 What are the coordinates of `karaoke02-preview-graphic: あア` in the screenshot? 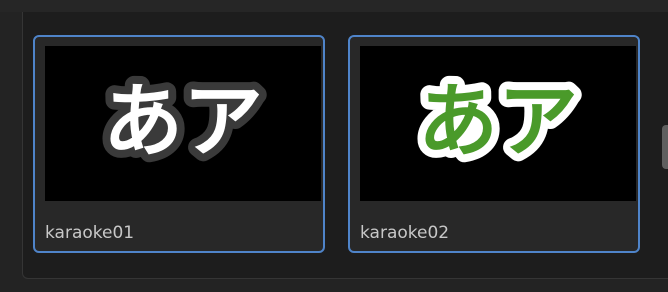 It's located at (498, 121).